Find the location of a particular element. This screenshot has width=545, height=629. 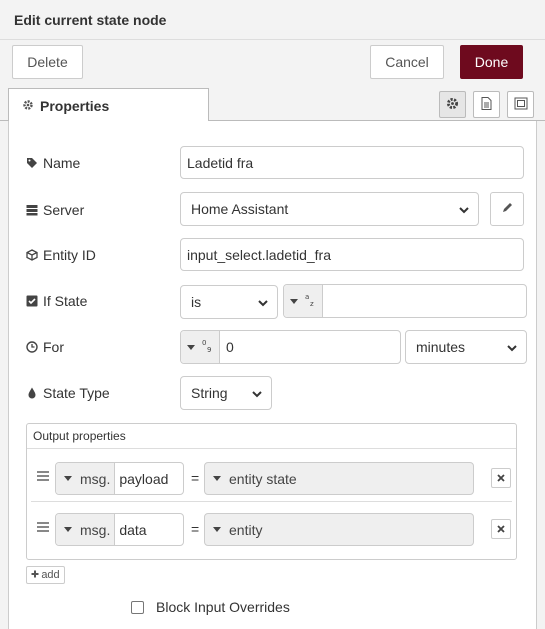

svg-text: 0 is located at coordinates (204, 343).